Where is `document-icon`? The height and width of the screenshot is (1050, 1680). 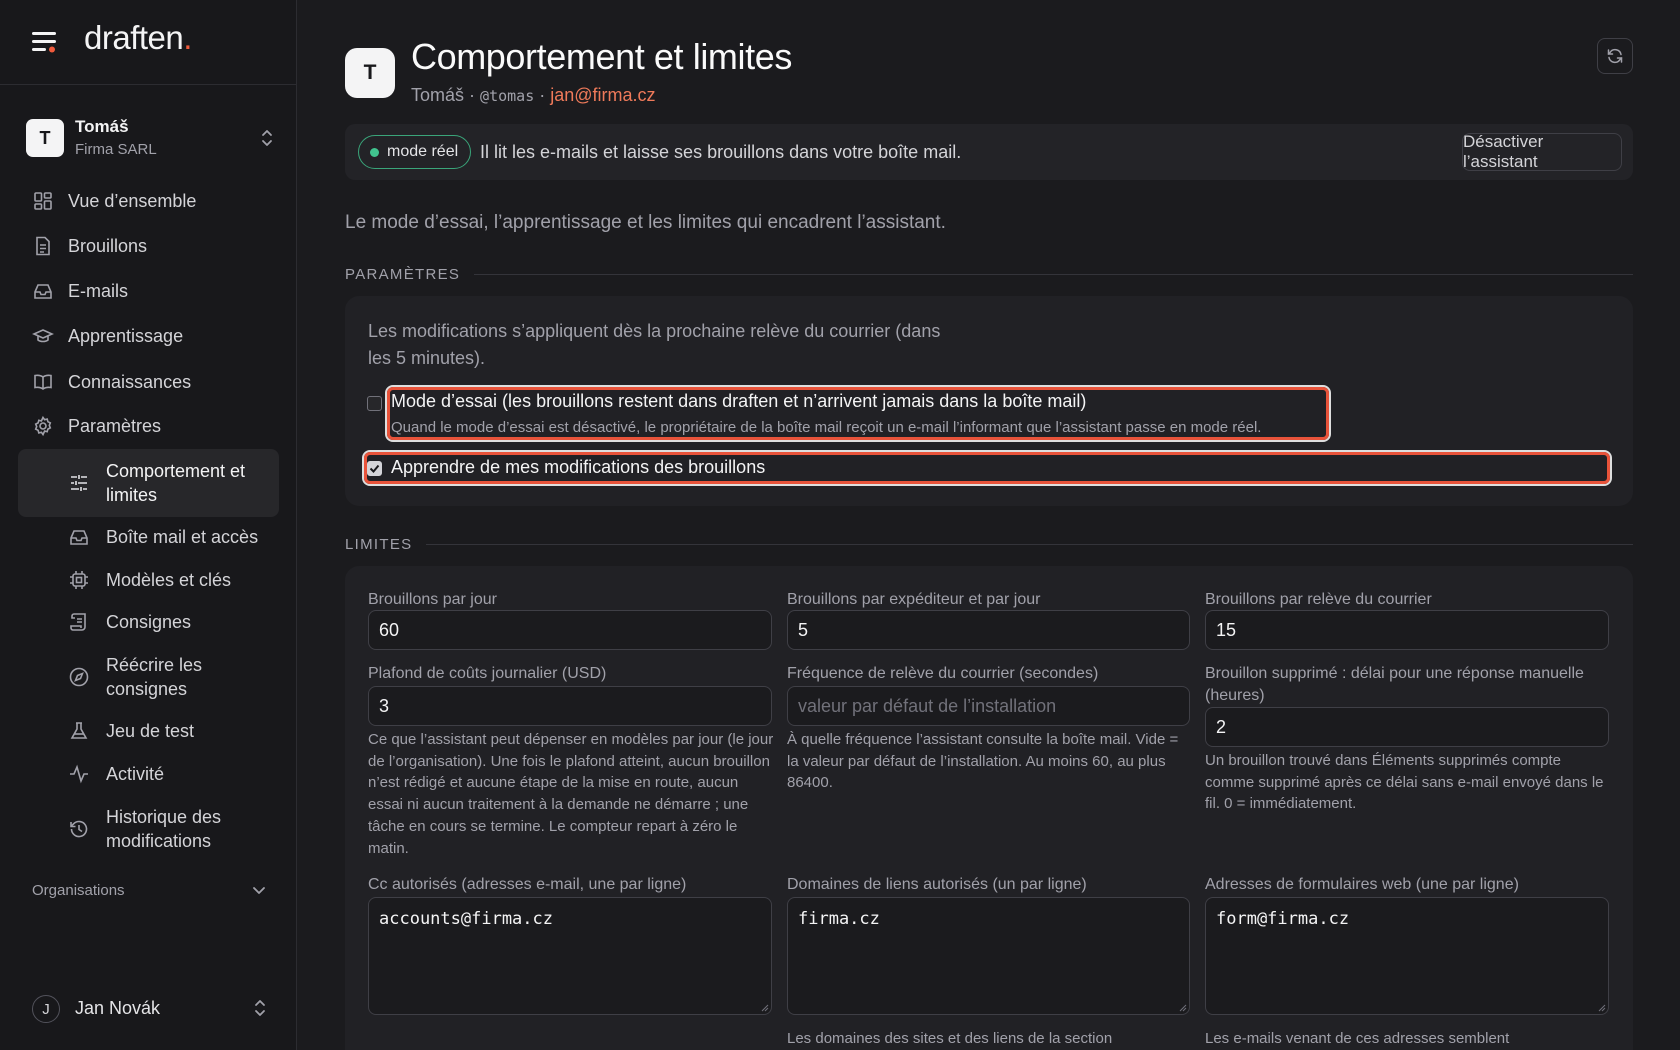
document-icon is located at coordinates (43, 246).